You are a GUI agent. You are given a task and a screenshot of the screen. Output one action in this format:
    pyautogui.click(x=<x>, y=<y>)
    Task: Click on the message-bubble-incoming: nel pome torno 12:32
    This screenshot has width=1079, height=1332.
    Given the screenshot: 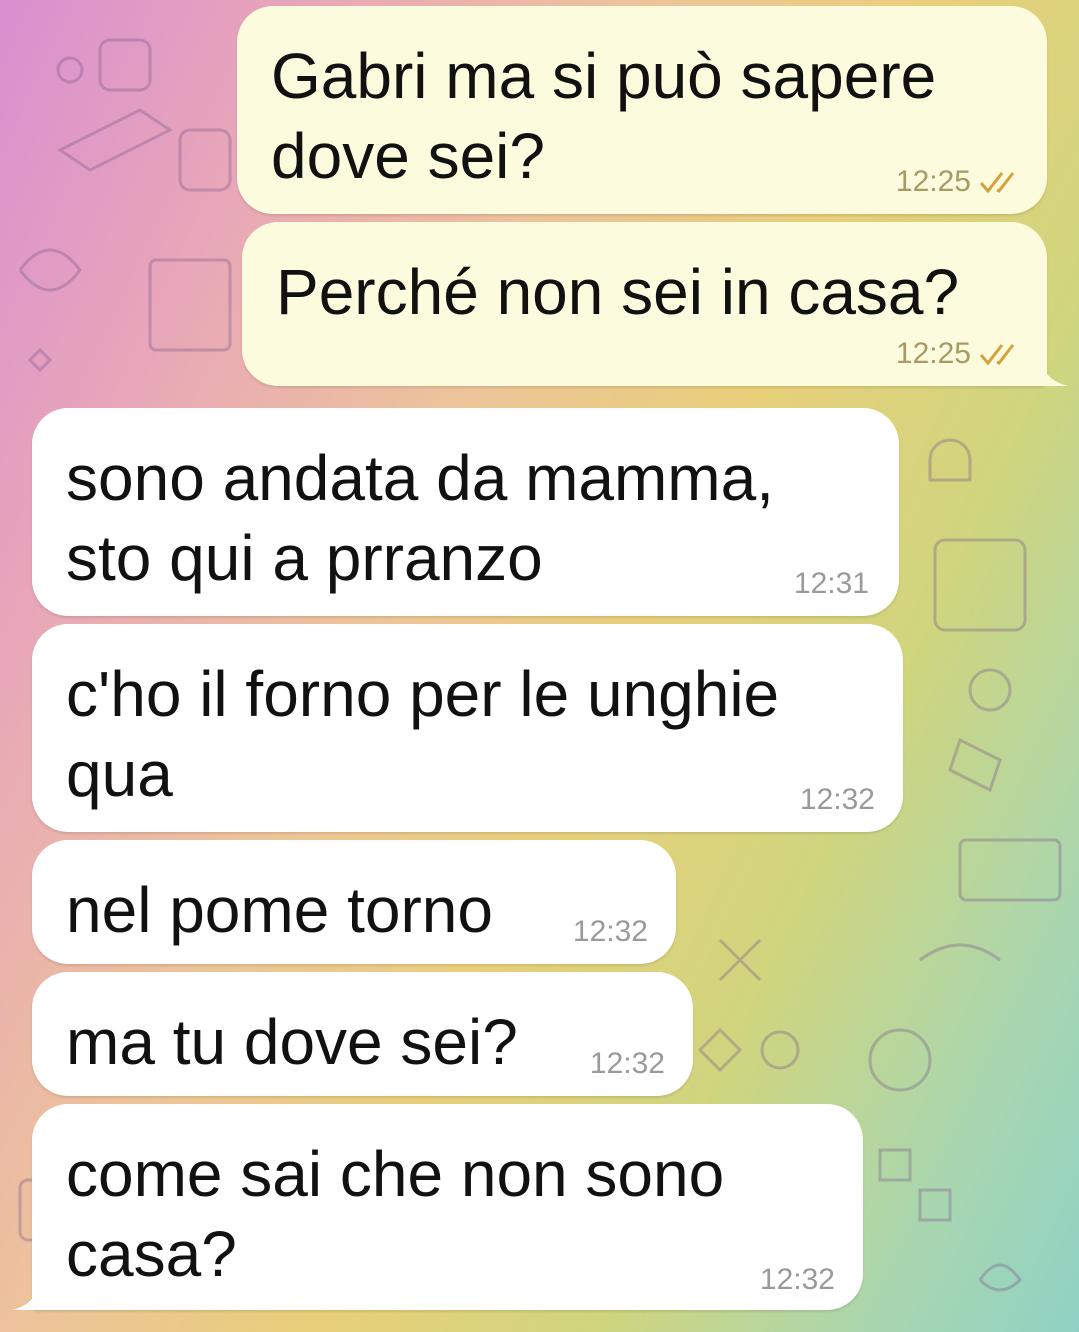 What is the action you would take?
    pyautogui.click(x=354, y=902)
    